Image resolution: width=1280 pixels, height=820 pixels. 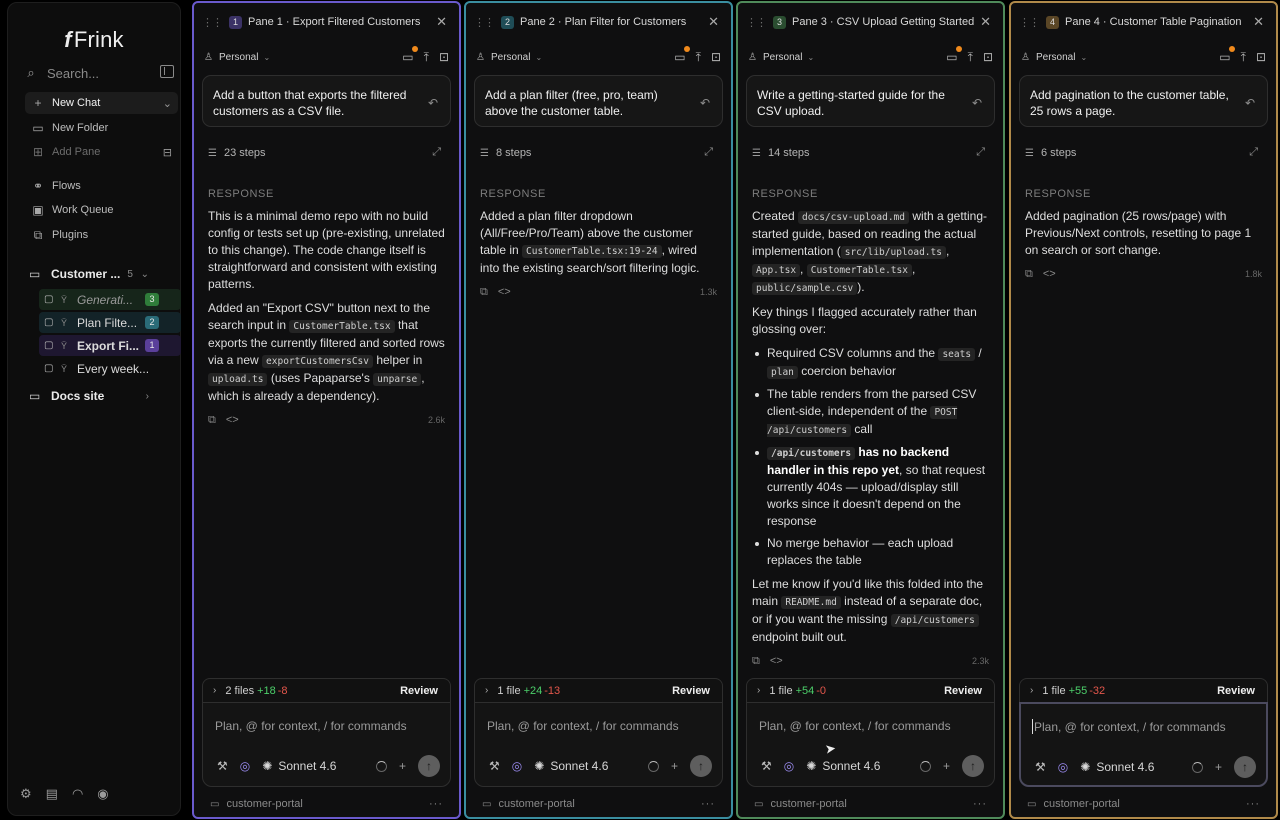 What do you see at coordinates (110, 345) in the screenshot?
I see `chat-item-3: ▢ Ÿ Export Fi... 1` at bounding box center [110, 345].